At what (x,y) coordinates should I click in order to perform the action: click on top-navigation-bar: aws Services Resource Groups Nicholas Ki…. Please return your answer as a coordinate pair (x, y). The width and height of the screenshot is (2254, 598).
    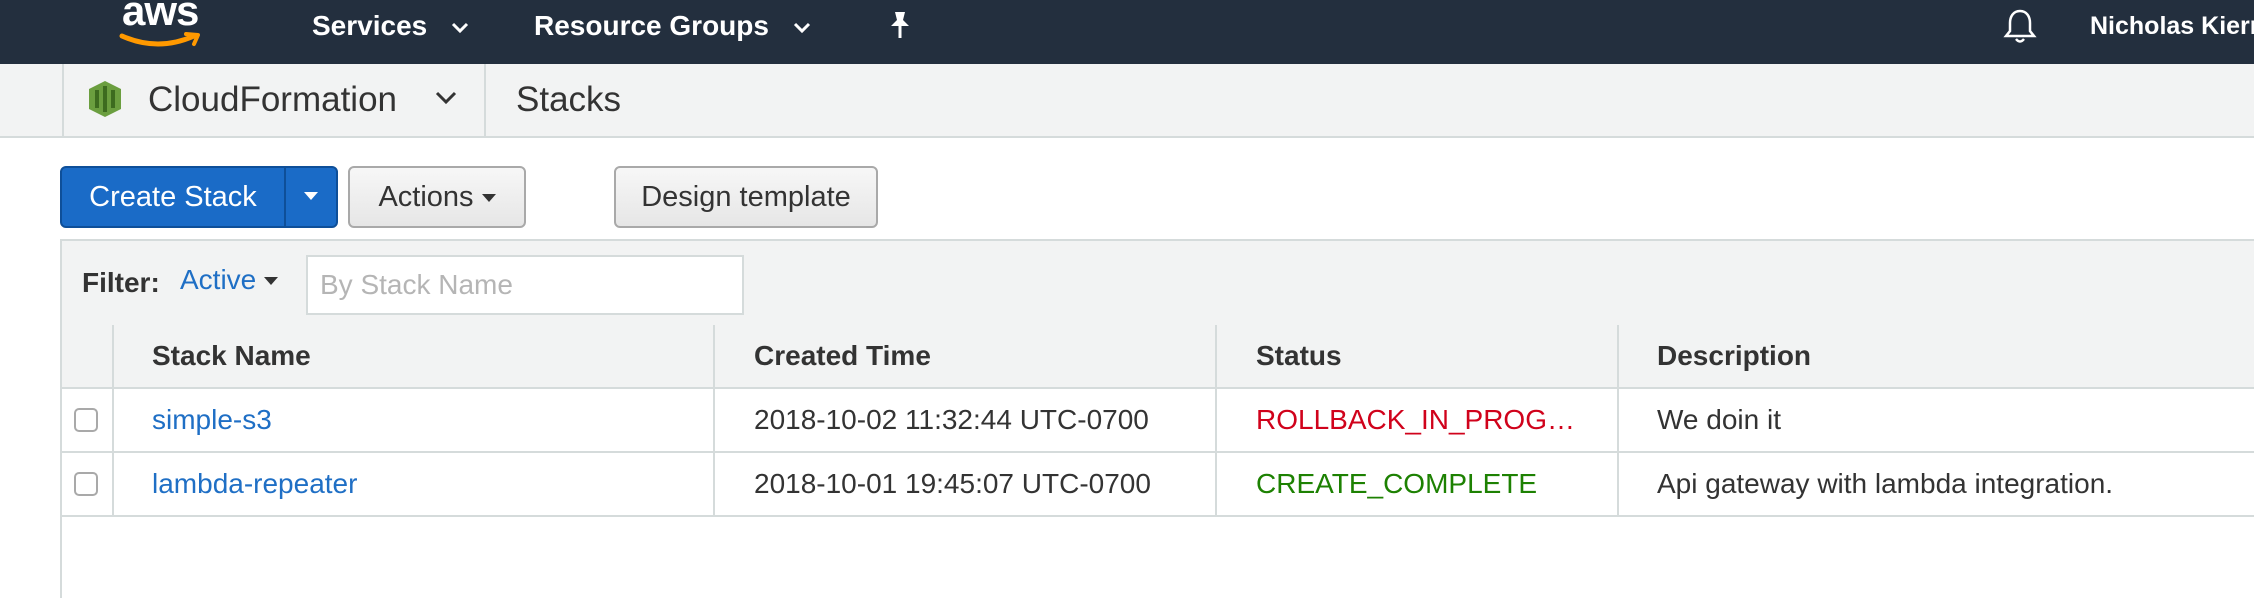
    Looking at the image, I should click on (1127, 32).